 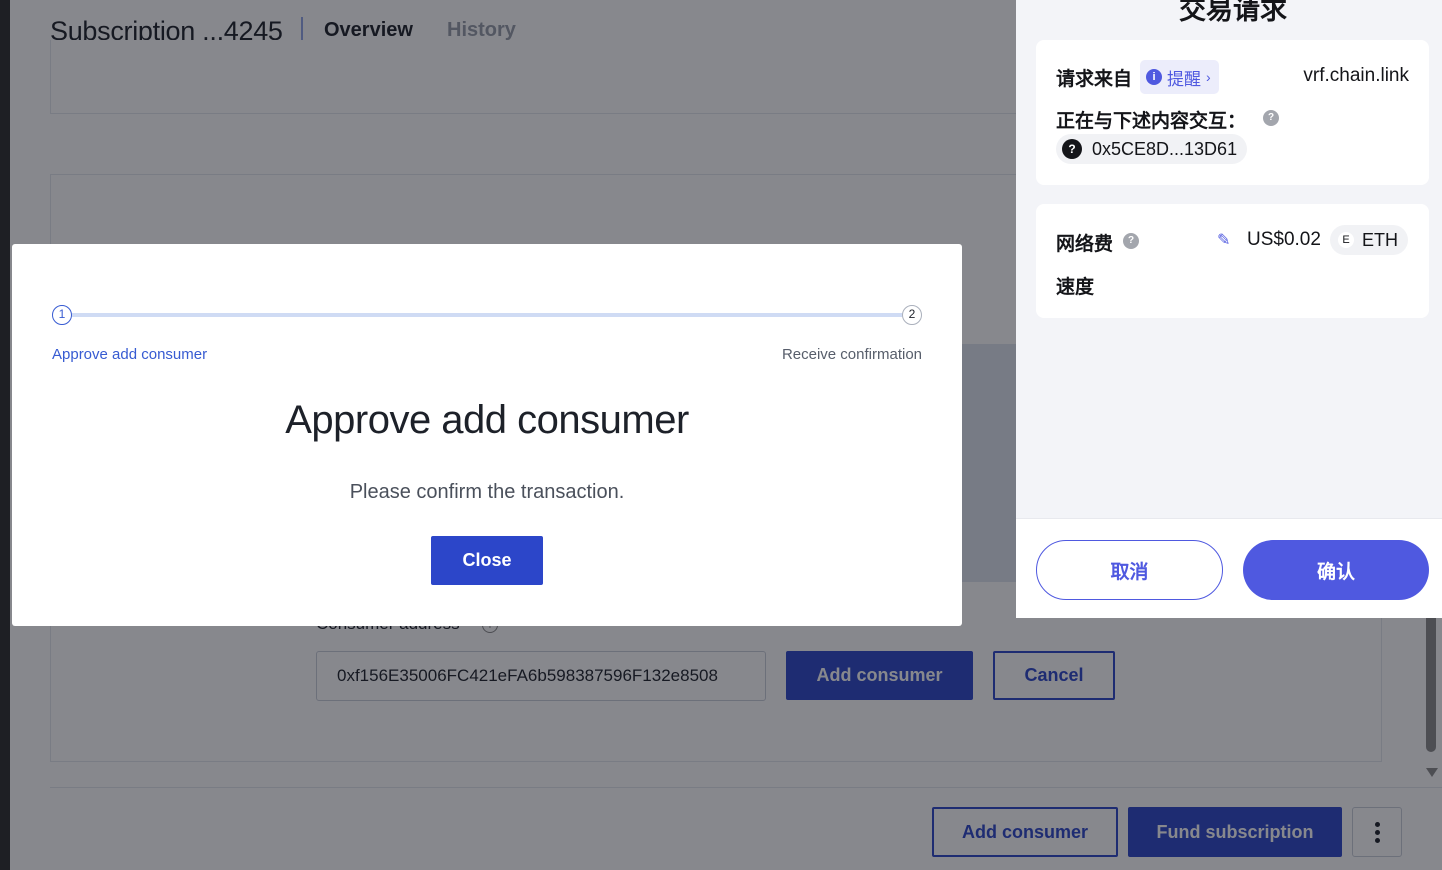 I want to click on contract-address-pill: ? 0x5CE8D...13D61, so click(x=1152, y=149).